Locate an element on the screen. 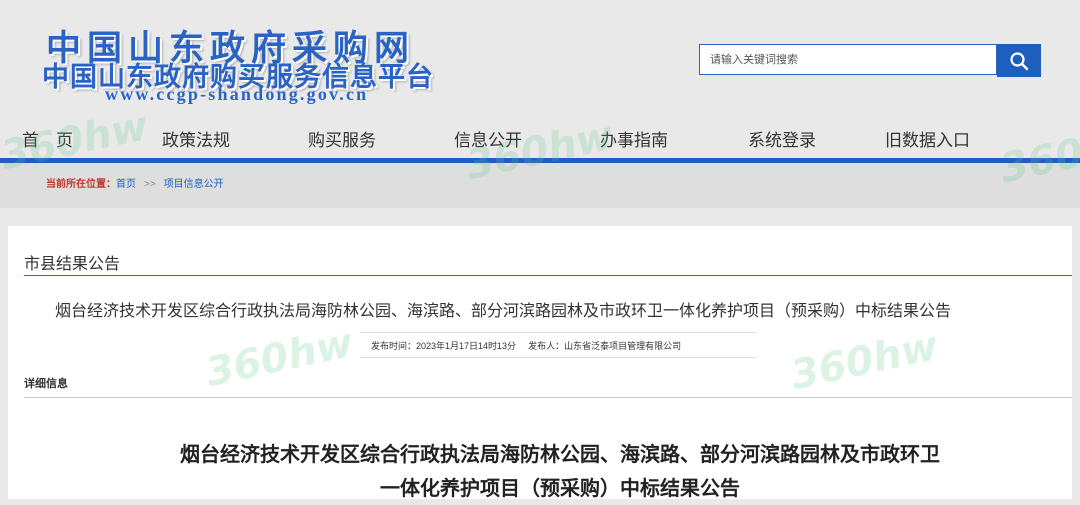 This screenshot has height=505, width=1080. detail-divider is located at coordinates (548, 397).